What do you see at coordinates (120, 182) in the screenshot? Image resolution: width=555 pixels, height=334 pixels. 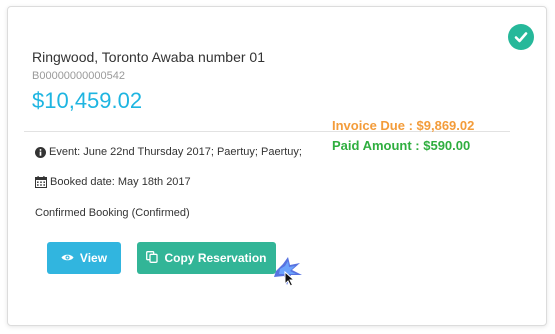 I see `booked-date-text: Booked date: May 18th 2017` at bounding box center [120, 182].